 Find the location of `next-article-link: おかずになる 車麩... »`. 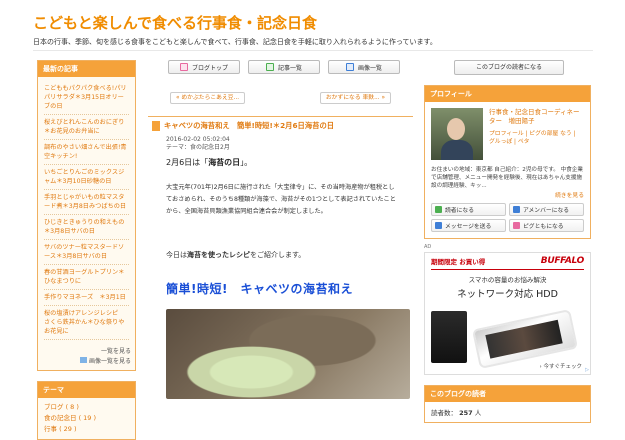

next-article-link: おかずになる 車麩... » is located at coordinates (355, 98).